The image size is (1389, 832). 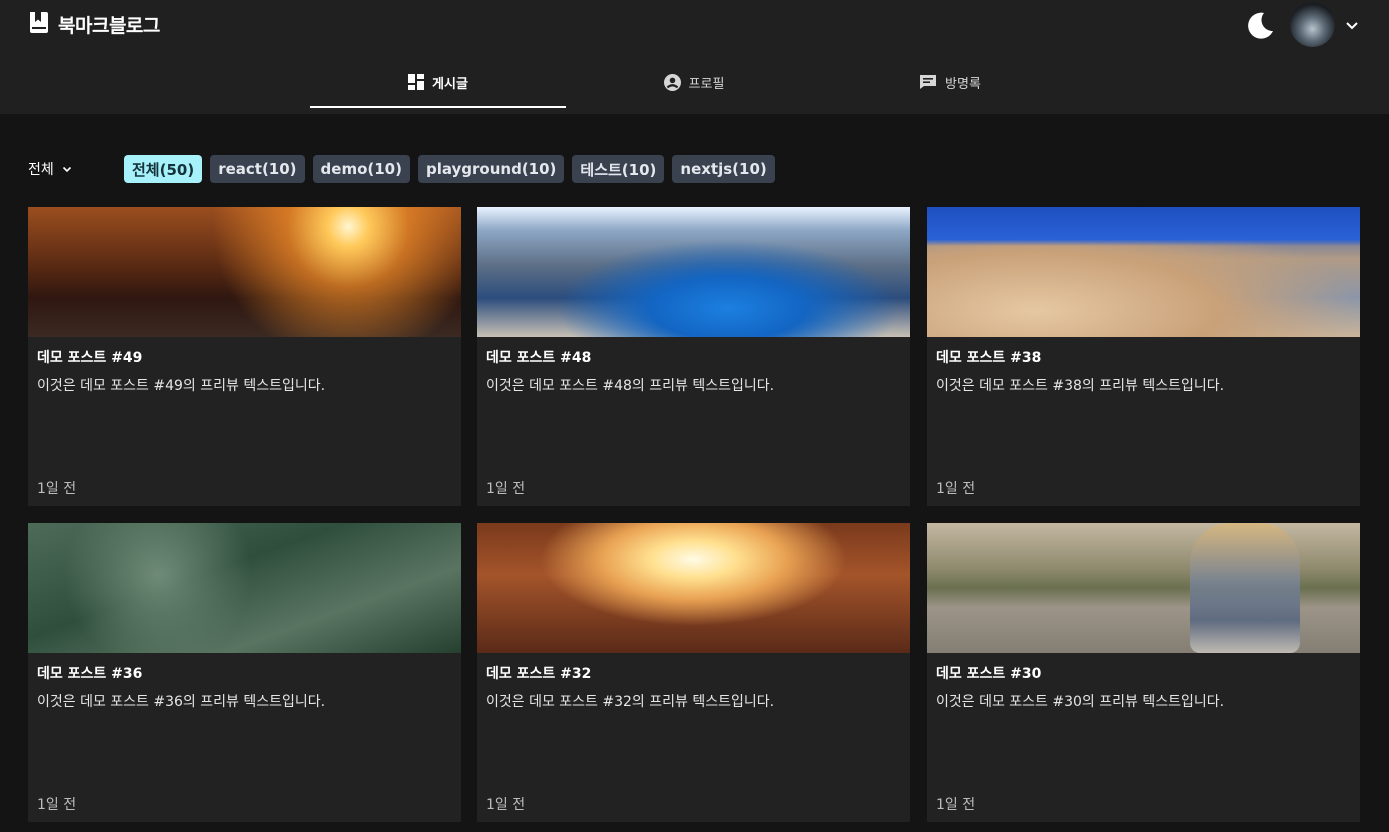 I want to click on user-avatar, so click(x=1312, y=24).